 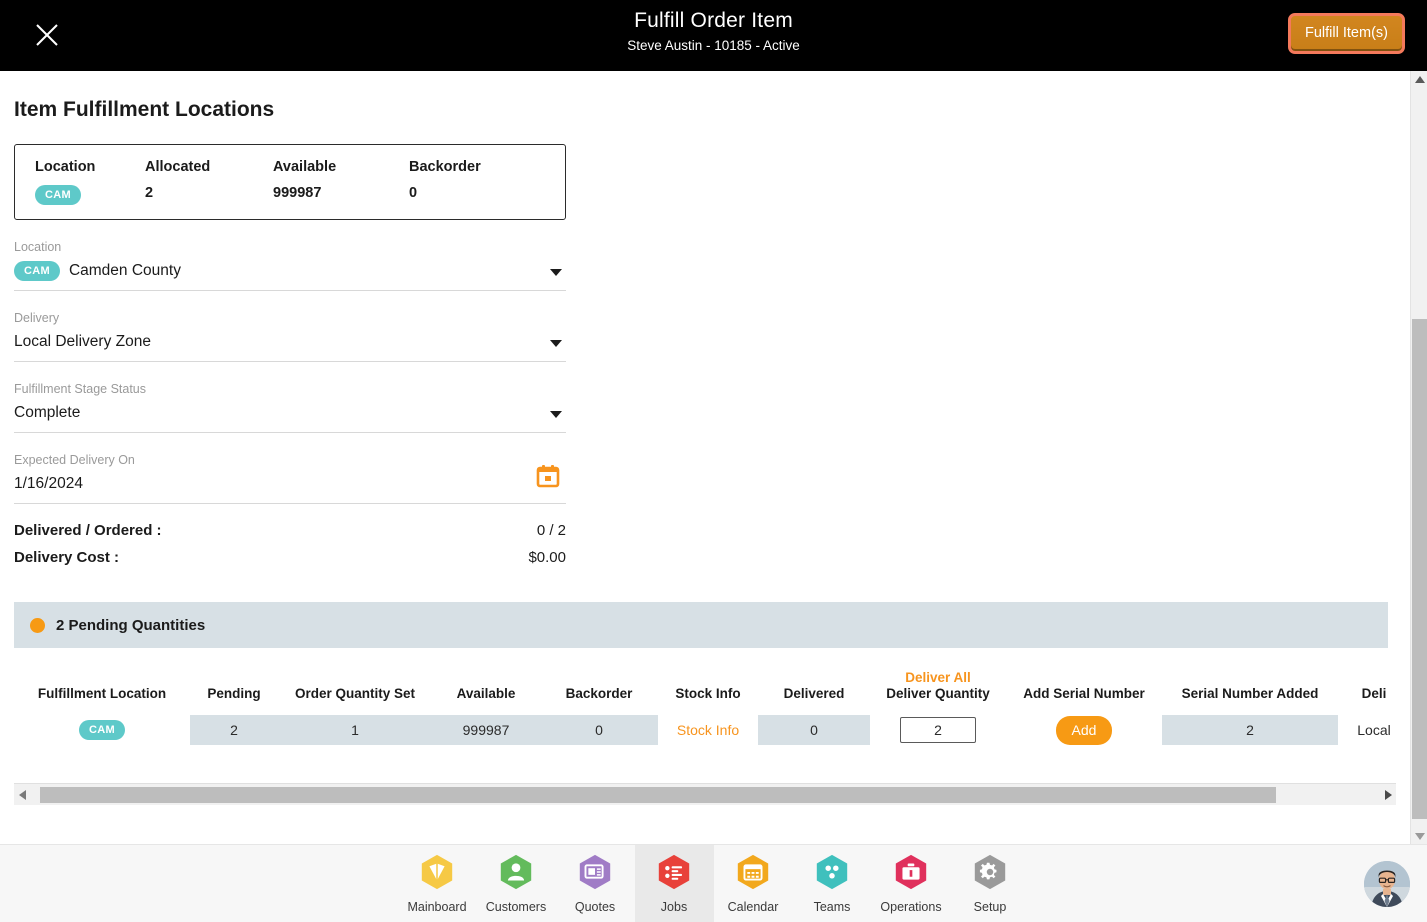 I want to click on cell-available: 999987, so click(x=486, y=730).